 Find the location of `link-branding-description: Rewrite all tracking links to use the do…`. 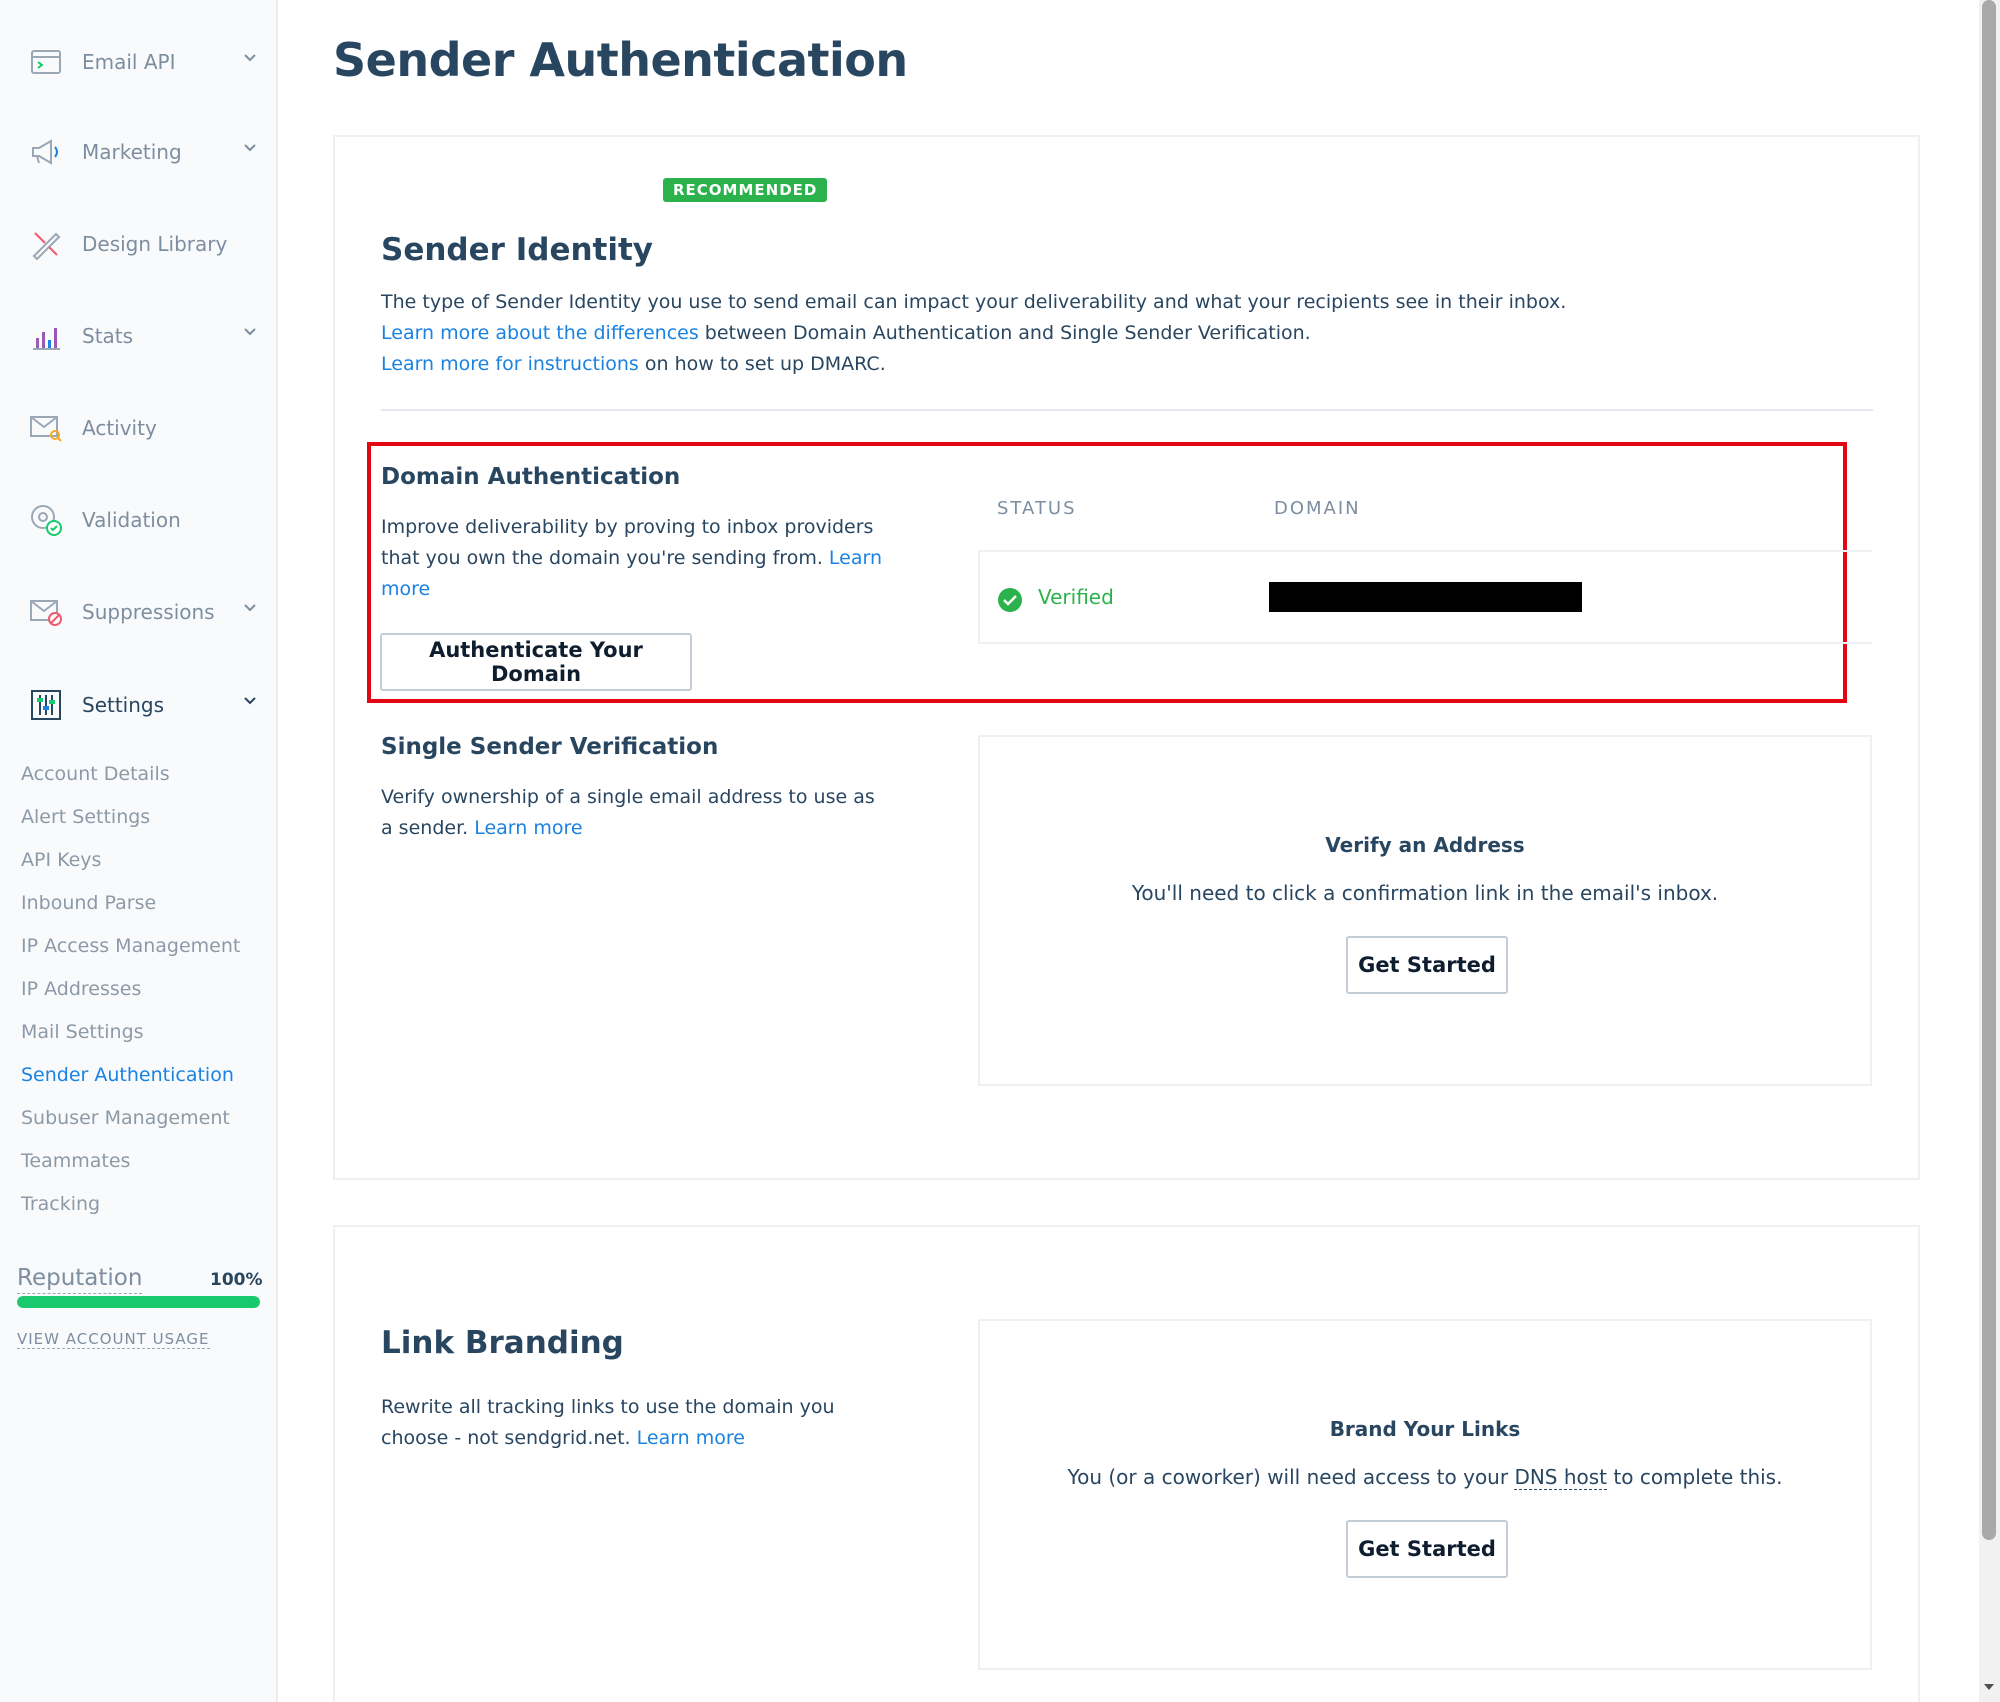

link-branding-description: Rewrite all tracking links to use the do… is located at coordinates (621, 1423).